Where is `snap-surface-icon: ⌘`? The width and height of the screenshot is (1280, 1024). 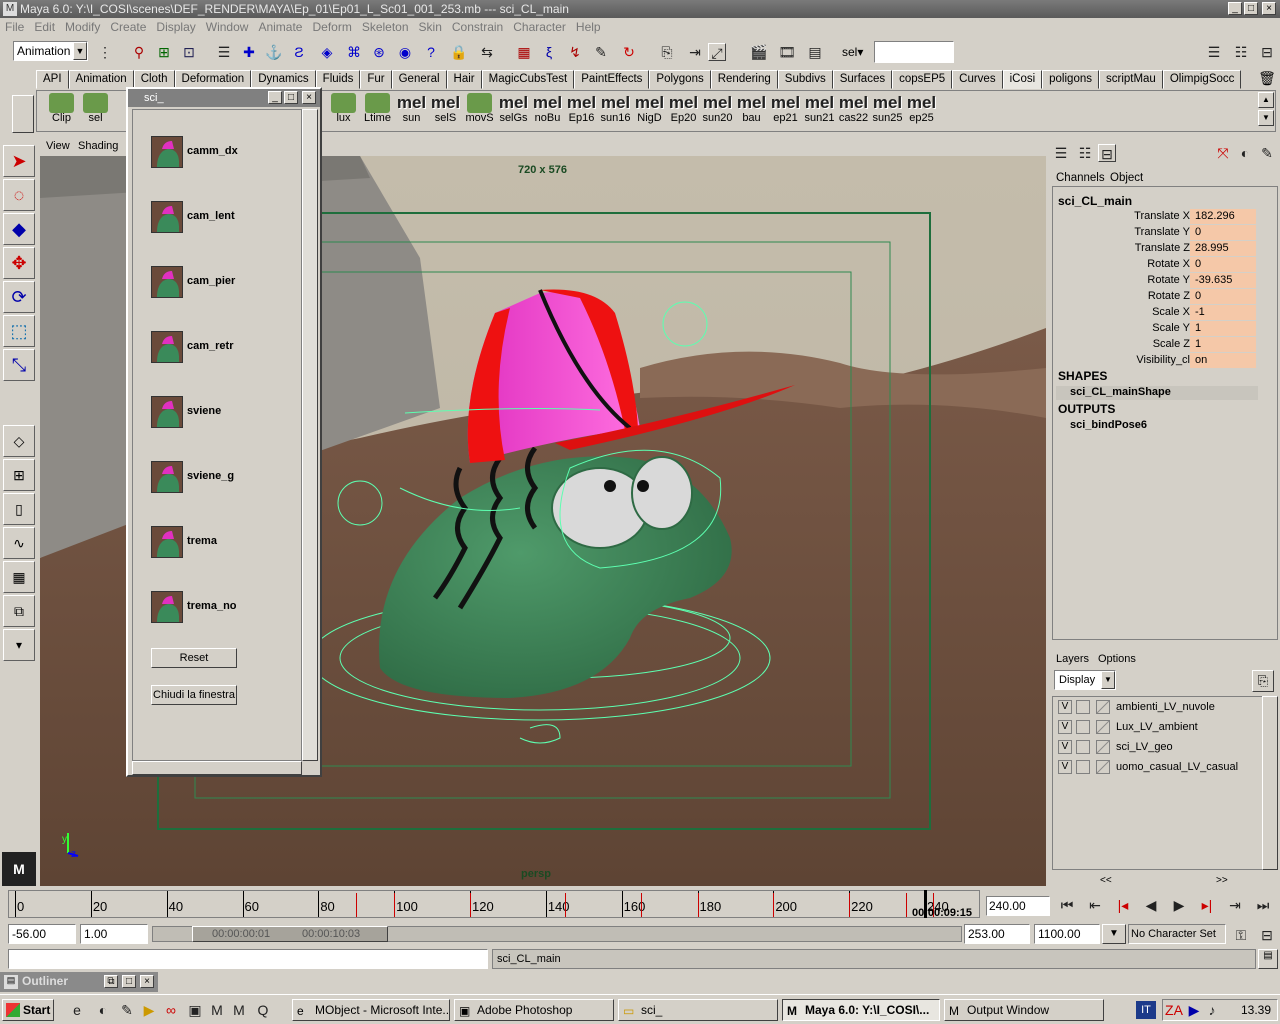 snap-surface-icon: ⌘ is located at coordinates (354, 52).